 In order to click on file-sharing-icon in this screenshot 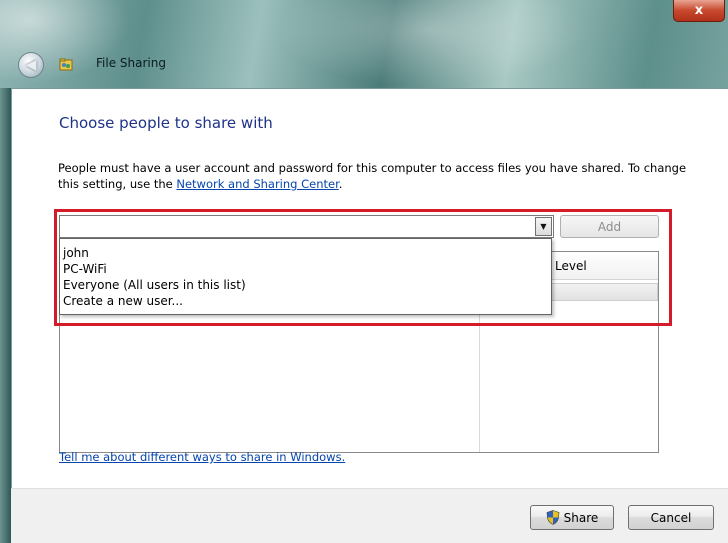, I will do `click(66, 64)`.